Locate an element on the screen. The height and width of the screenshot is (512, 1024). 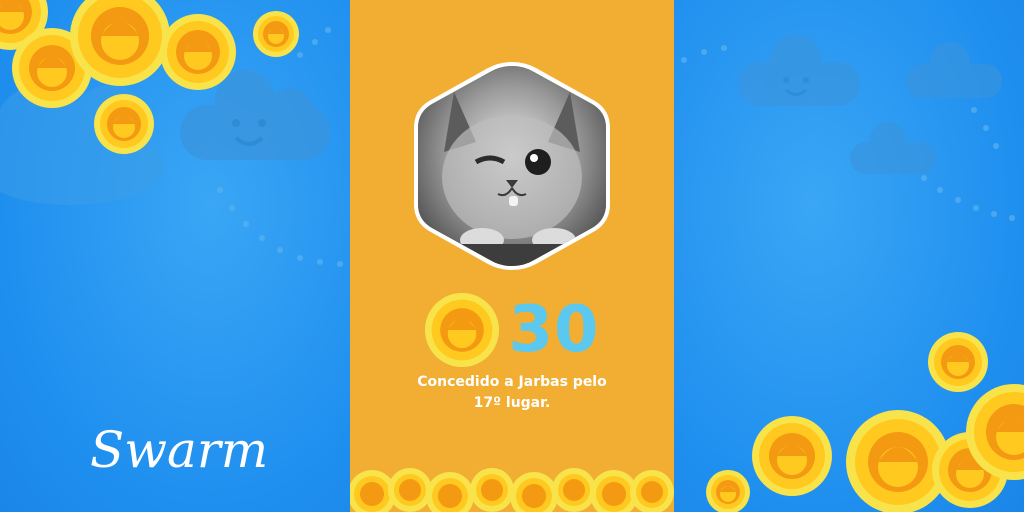
kitten-photo-frame is located at coordinates (512, 166).